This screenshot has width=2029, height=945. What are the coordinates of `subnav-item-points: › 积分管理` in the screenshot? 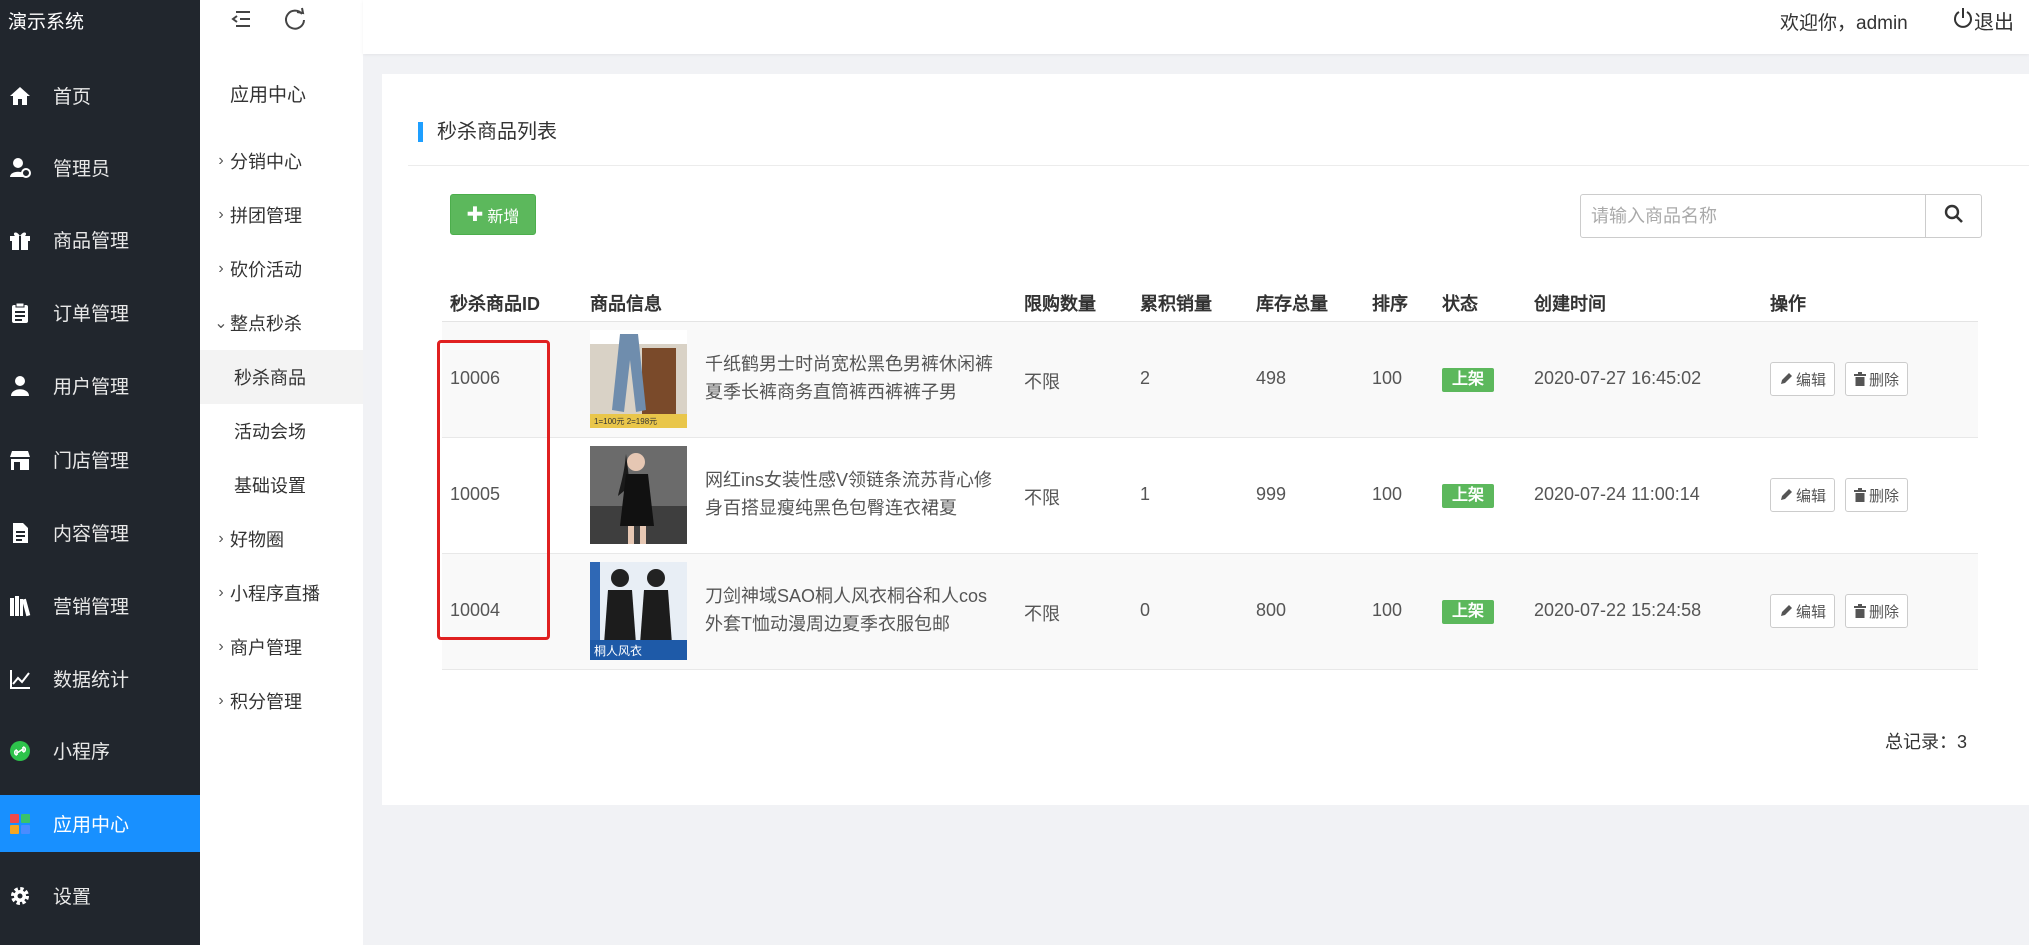 It's located at (281, 701).